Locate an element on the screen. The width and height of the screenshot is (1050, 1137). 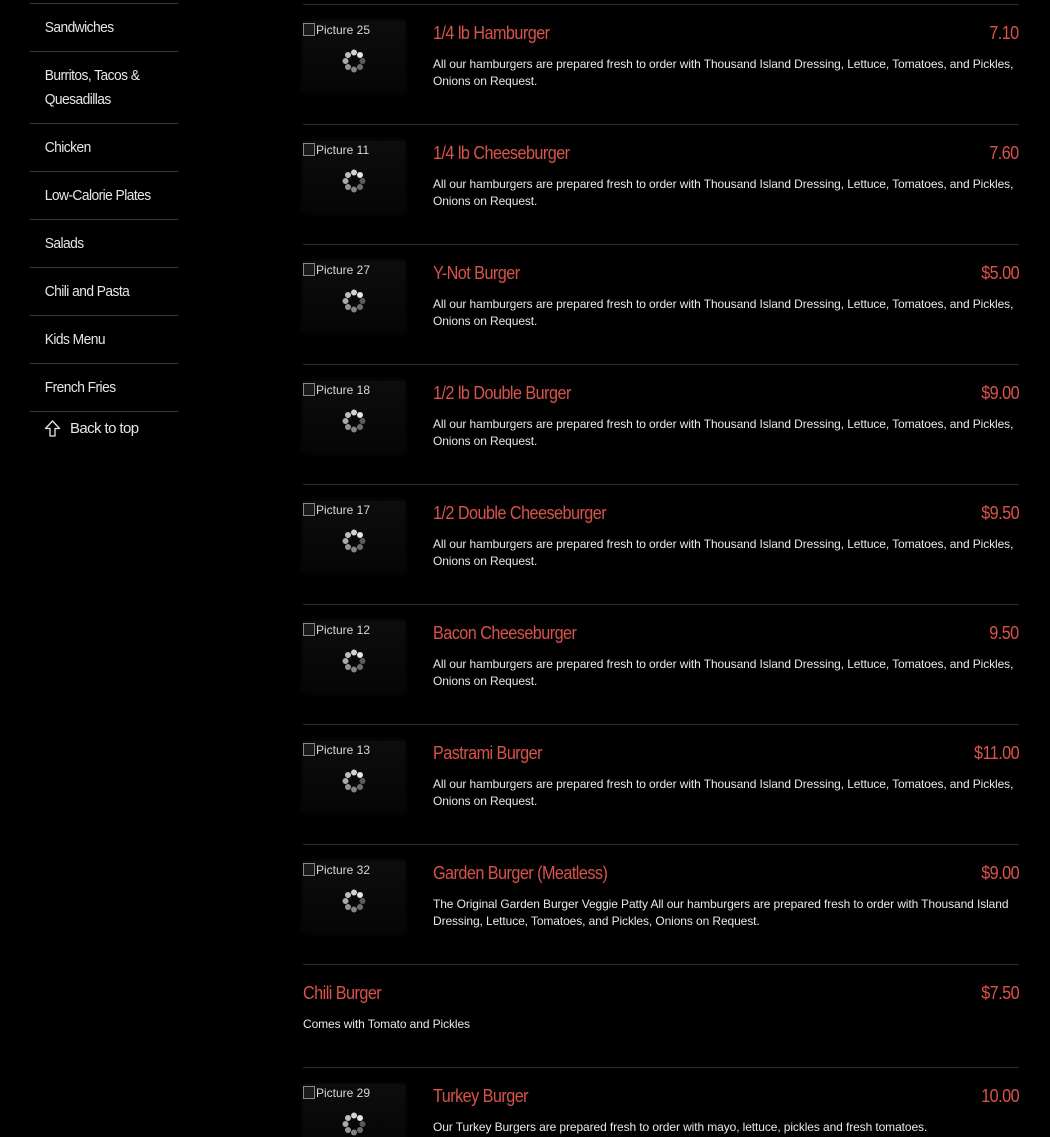
sidebar-item: Low-Calorie Plates is located at coordinates (103, 195).